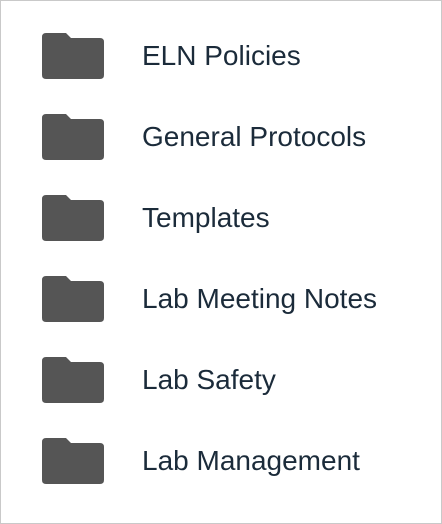 Image resolution: width=442 pixels, height=524 pixels. What do you see at coordinates (206, 217) in the screenshot?
I see `folder-label: Templates` at bounding box center [206, 217].